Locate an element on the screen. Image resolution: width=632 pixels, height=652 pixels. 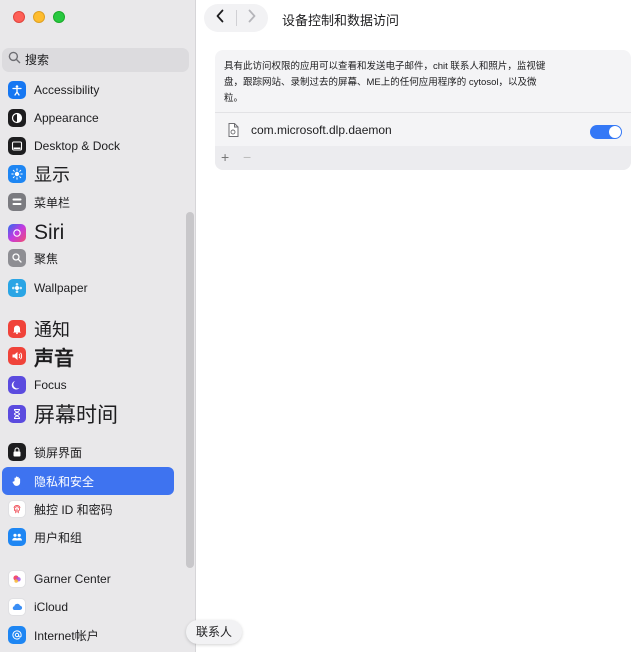
sidebar-item-touch-id: 触控 ID 和密码 is located at coordinates (88, 509).